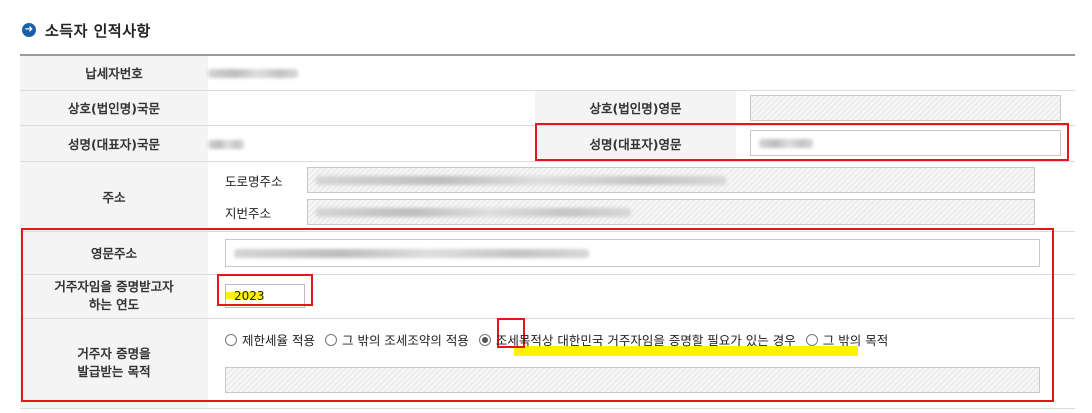  What do you see at coordinates (114, 253) in the screenshot?
I see `address-en-label: 영문주소` at bounding box center [114, 253].